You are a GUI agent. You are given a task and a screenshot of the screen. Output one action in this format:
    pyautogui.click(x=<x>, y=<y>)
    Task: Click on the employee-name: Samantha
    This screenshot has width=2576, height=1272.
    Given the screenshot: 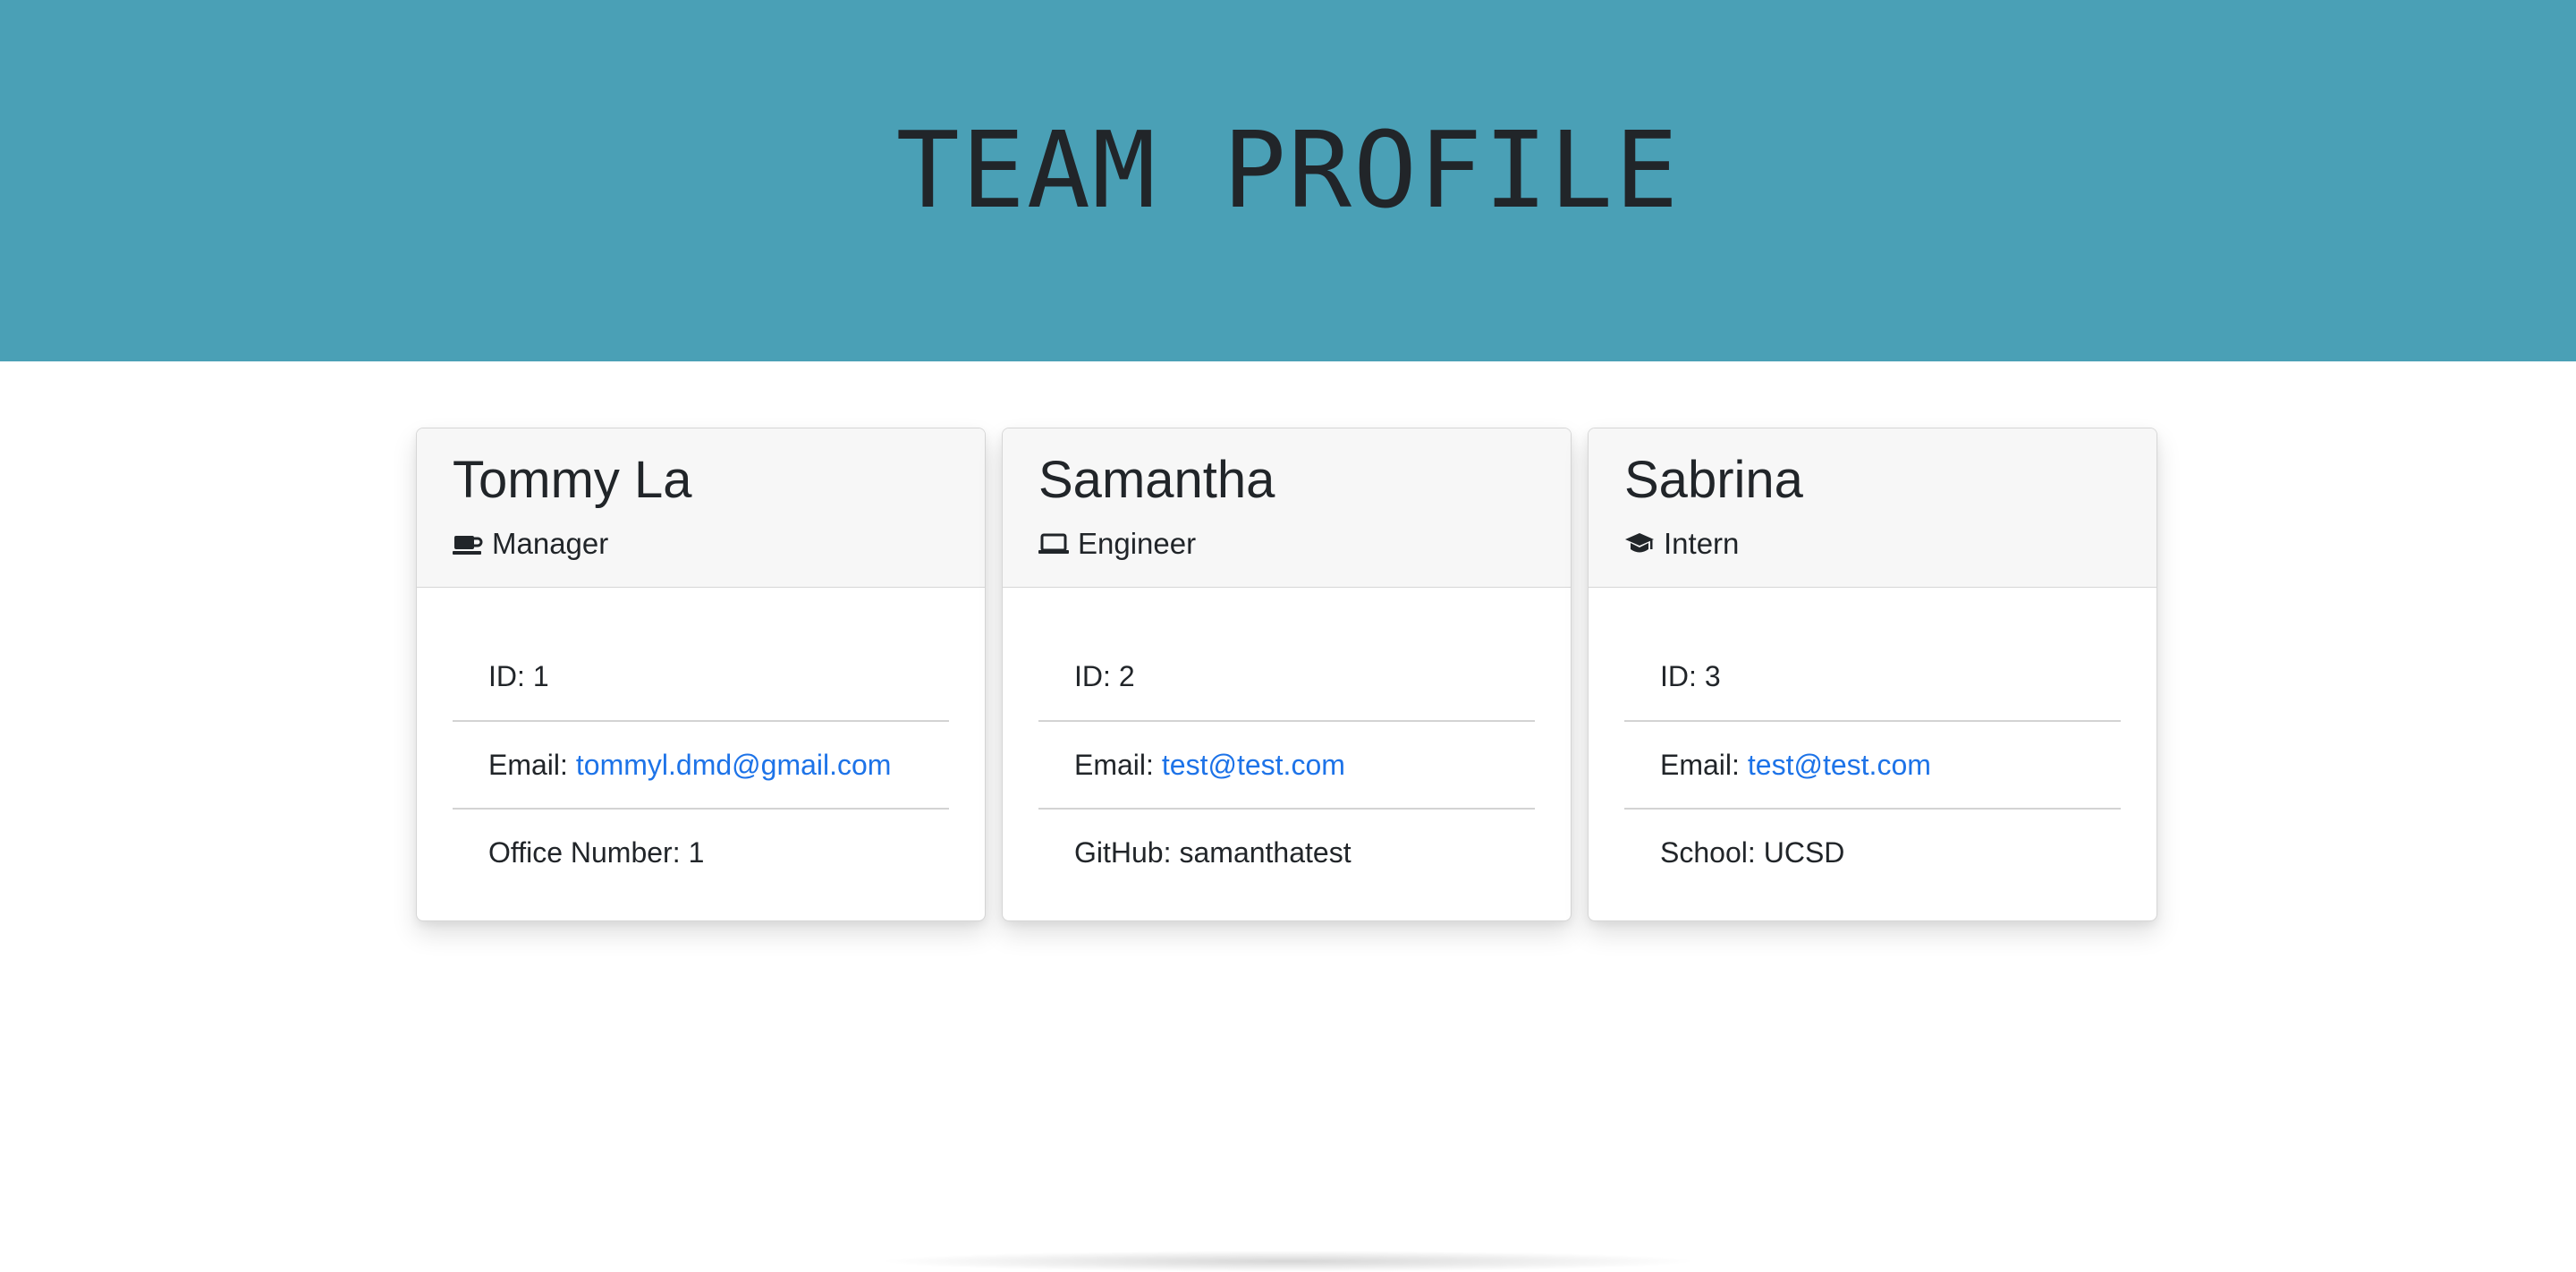 What is the action you would take?
    pyautogui.click(x=1156, y=480)
    